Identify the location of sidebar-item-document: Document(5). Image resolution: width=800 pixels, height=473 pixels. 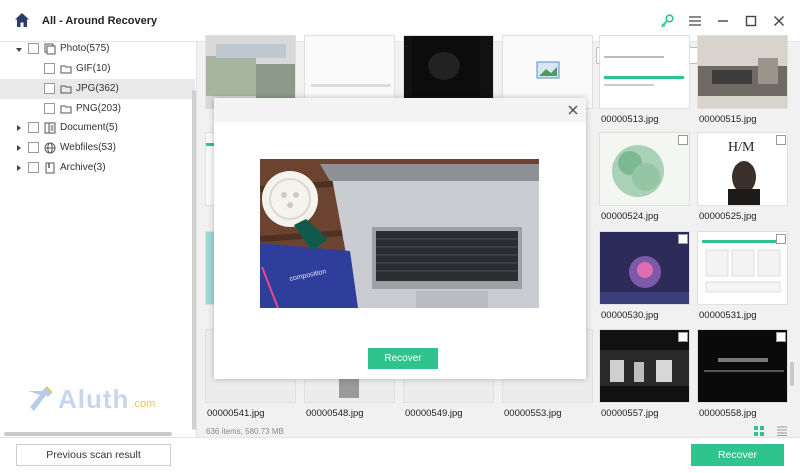
(97, 128).